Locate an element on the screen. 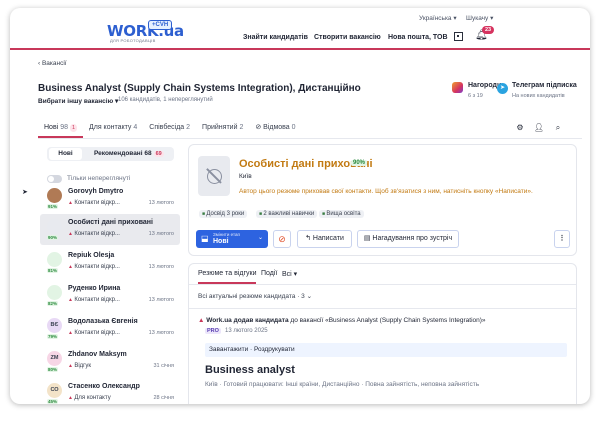  nav-create-vacancy: Створити вакансію is located at coordinates (347, 37).